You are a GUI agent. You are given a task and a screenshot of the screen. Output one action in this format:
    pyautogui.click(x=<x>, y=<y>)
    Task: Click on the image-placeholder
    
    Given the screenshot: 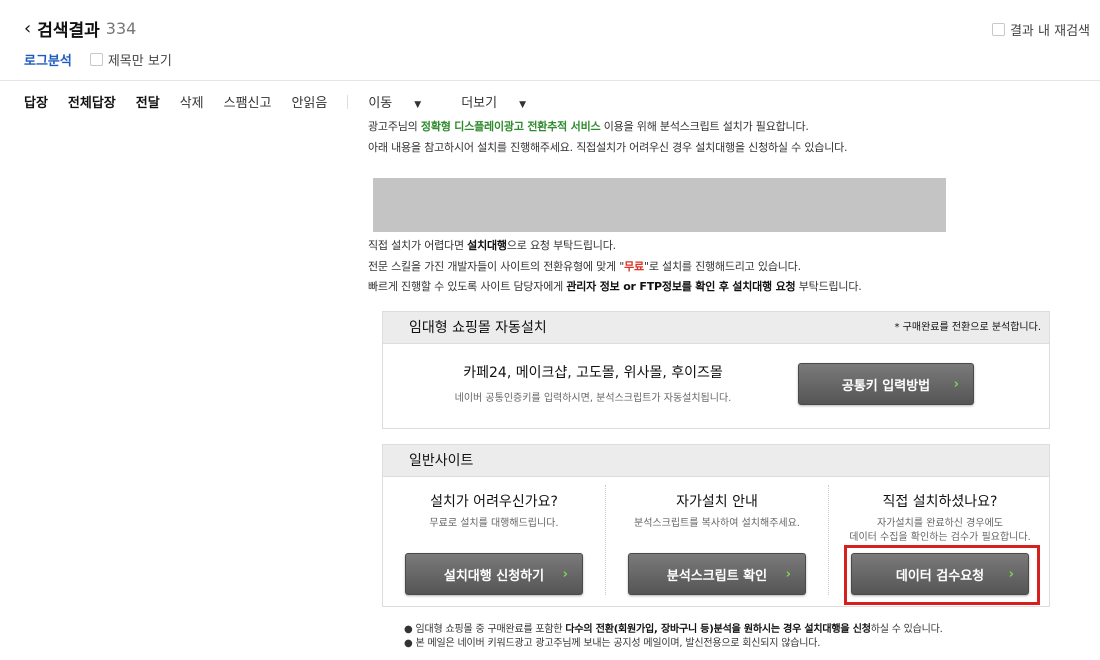 What is the action you would take?
    pyautogui.click(x=659, y=205)
    